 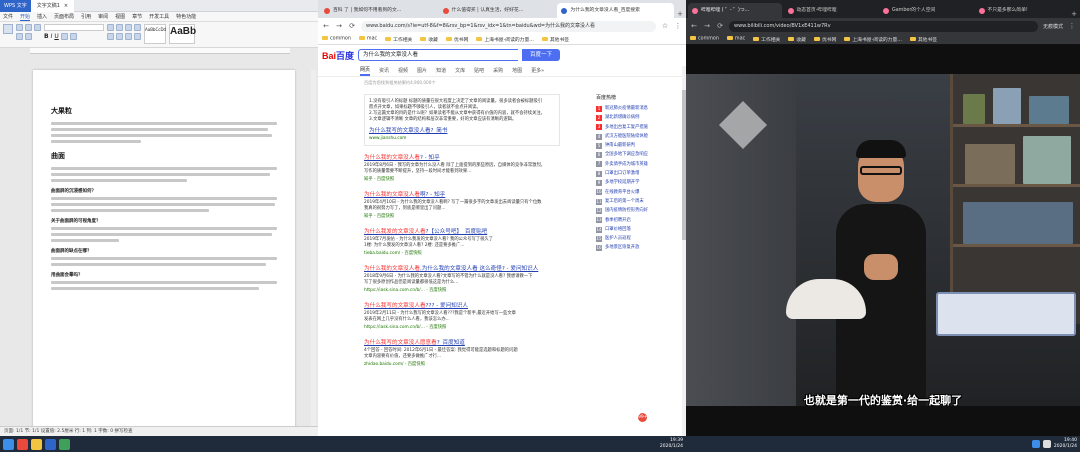 I want to click on clock-right: 19:40 2020/1/24, so click(x=1065, y=444).